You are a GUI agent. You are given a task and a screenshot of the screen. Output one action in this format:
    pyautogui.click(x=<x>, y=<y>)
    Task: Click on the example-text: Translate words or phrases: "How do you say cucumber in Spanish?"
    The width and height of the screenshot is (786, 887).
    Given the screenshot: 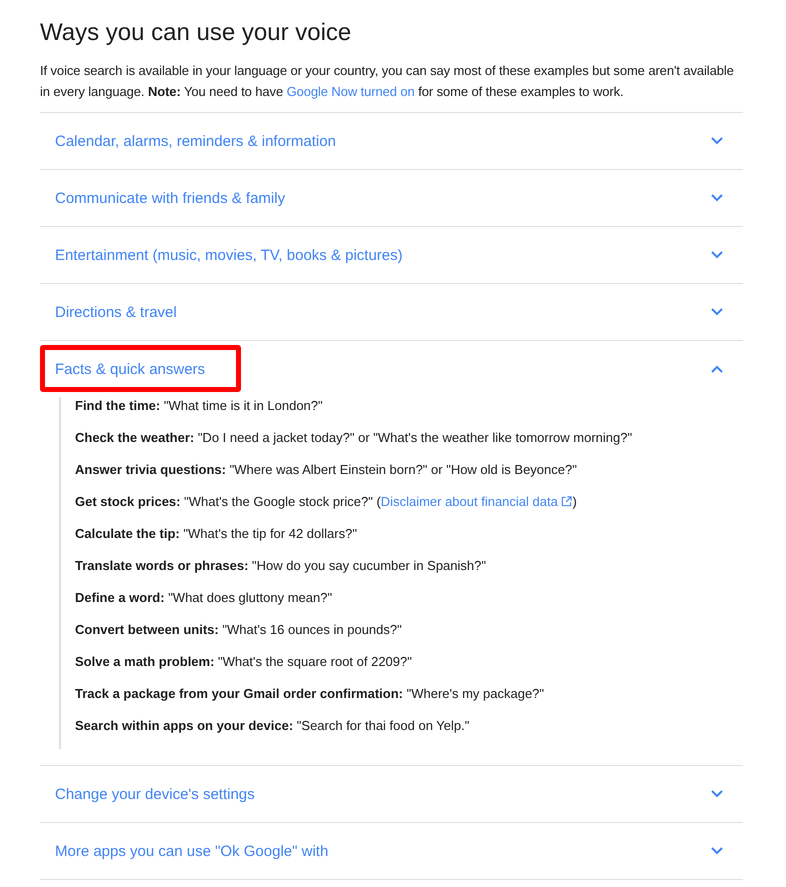 What is the action you would take?
    pyautogui.click(x=281, y=566)
    